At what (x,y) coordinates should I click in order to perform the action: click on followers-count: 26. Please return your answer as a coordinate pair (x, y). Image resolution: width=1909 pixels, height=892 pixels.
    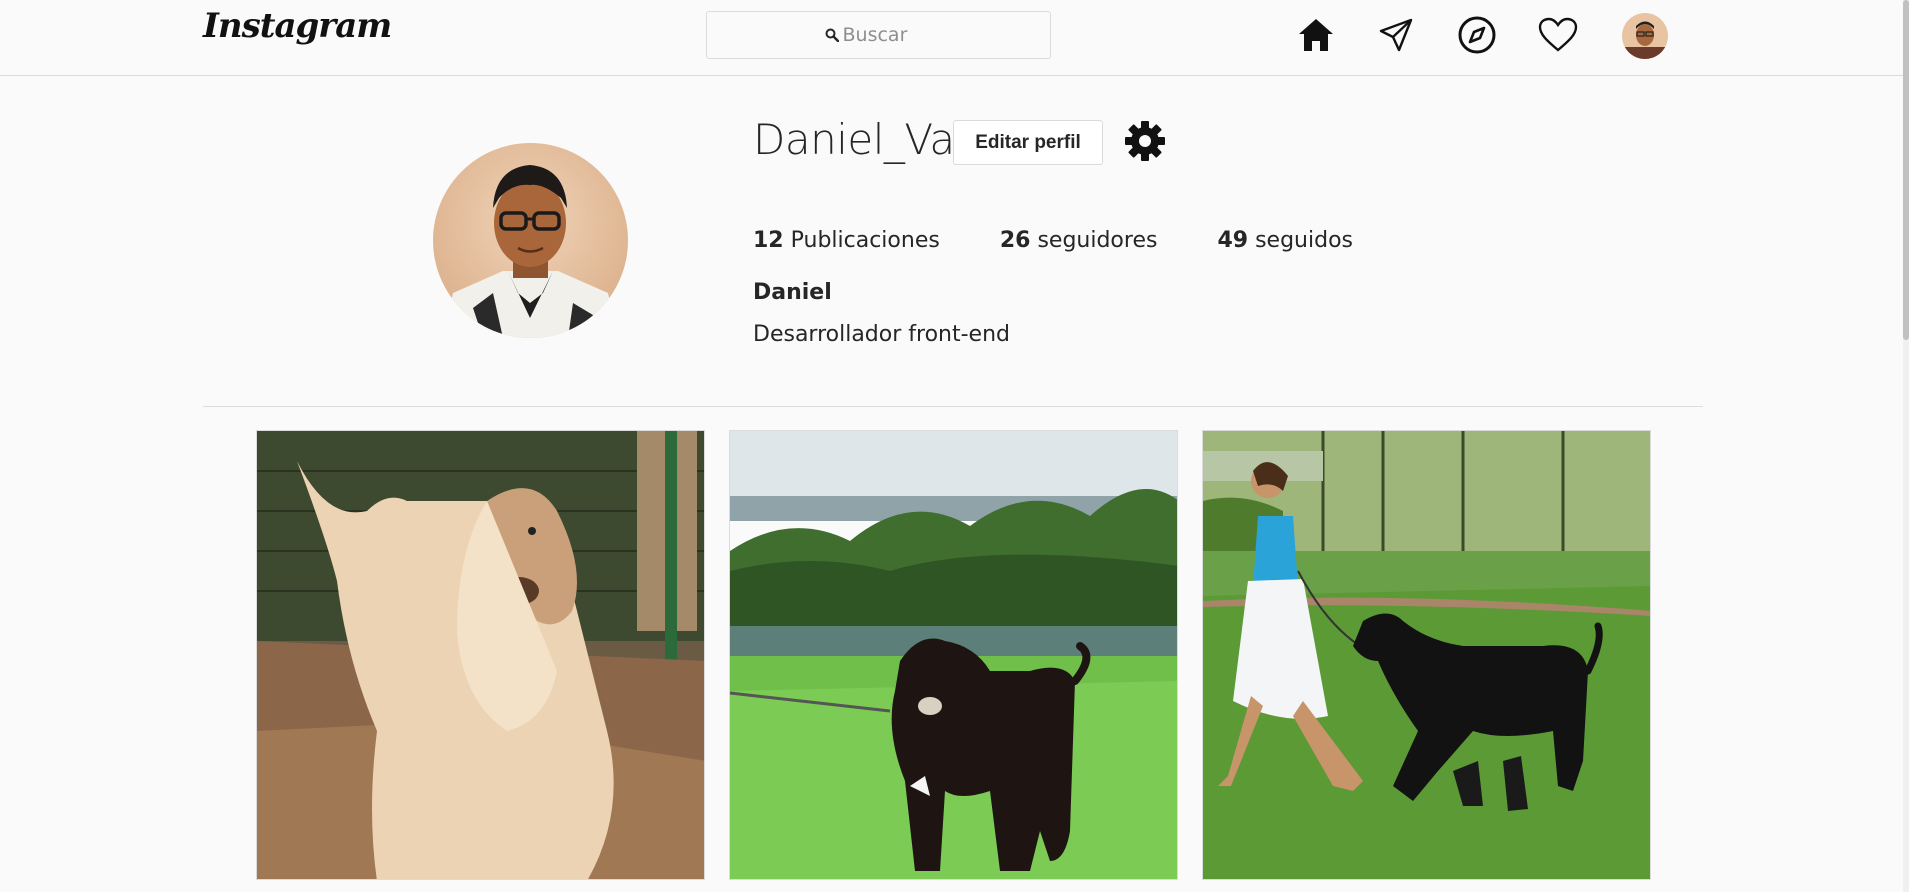
    Looking at the image, I should click on (1015, 240).